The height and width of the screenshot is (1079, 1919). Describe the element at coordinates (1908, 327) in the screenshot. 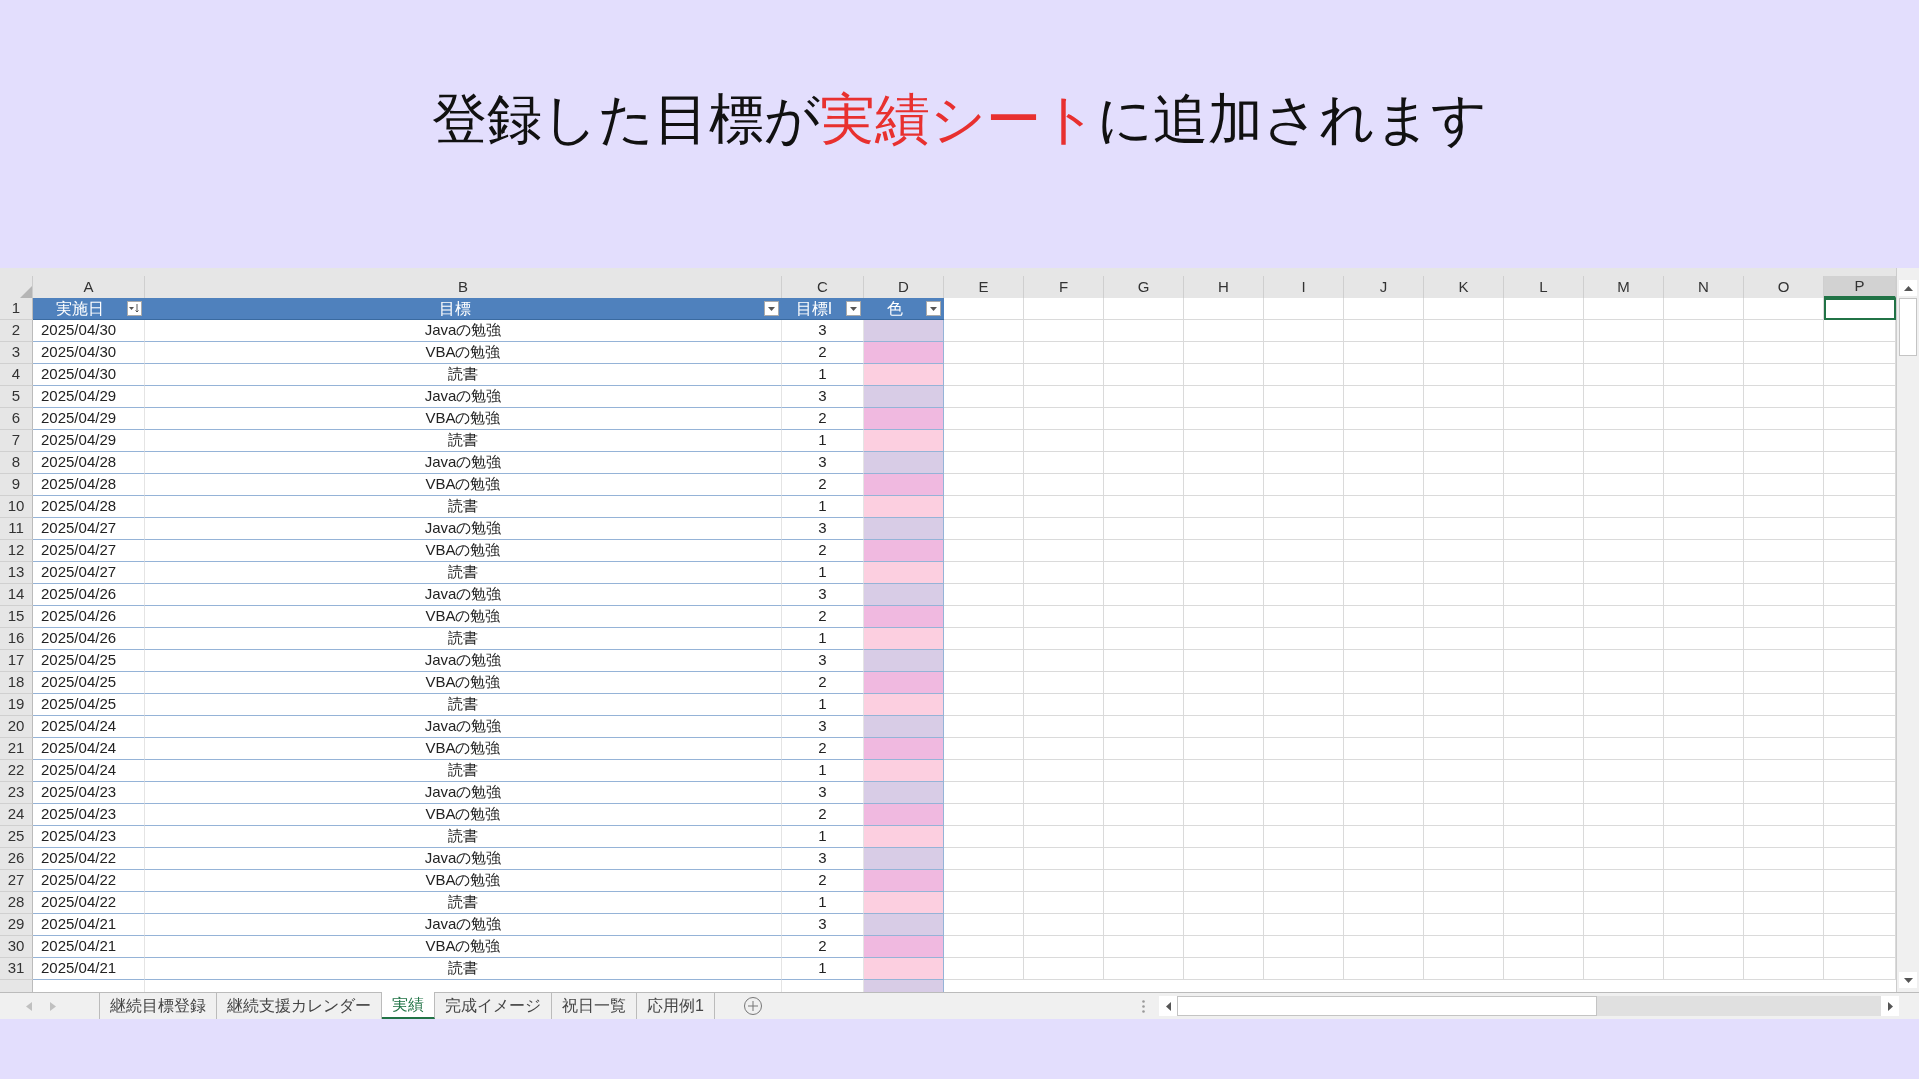

I see `vertical-scroll-thumb` at that location.